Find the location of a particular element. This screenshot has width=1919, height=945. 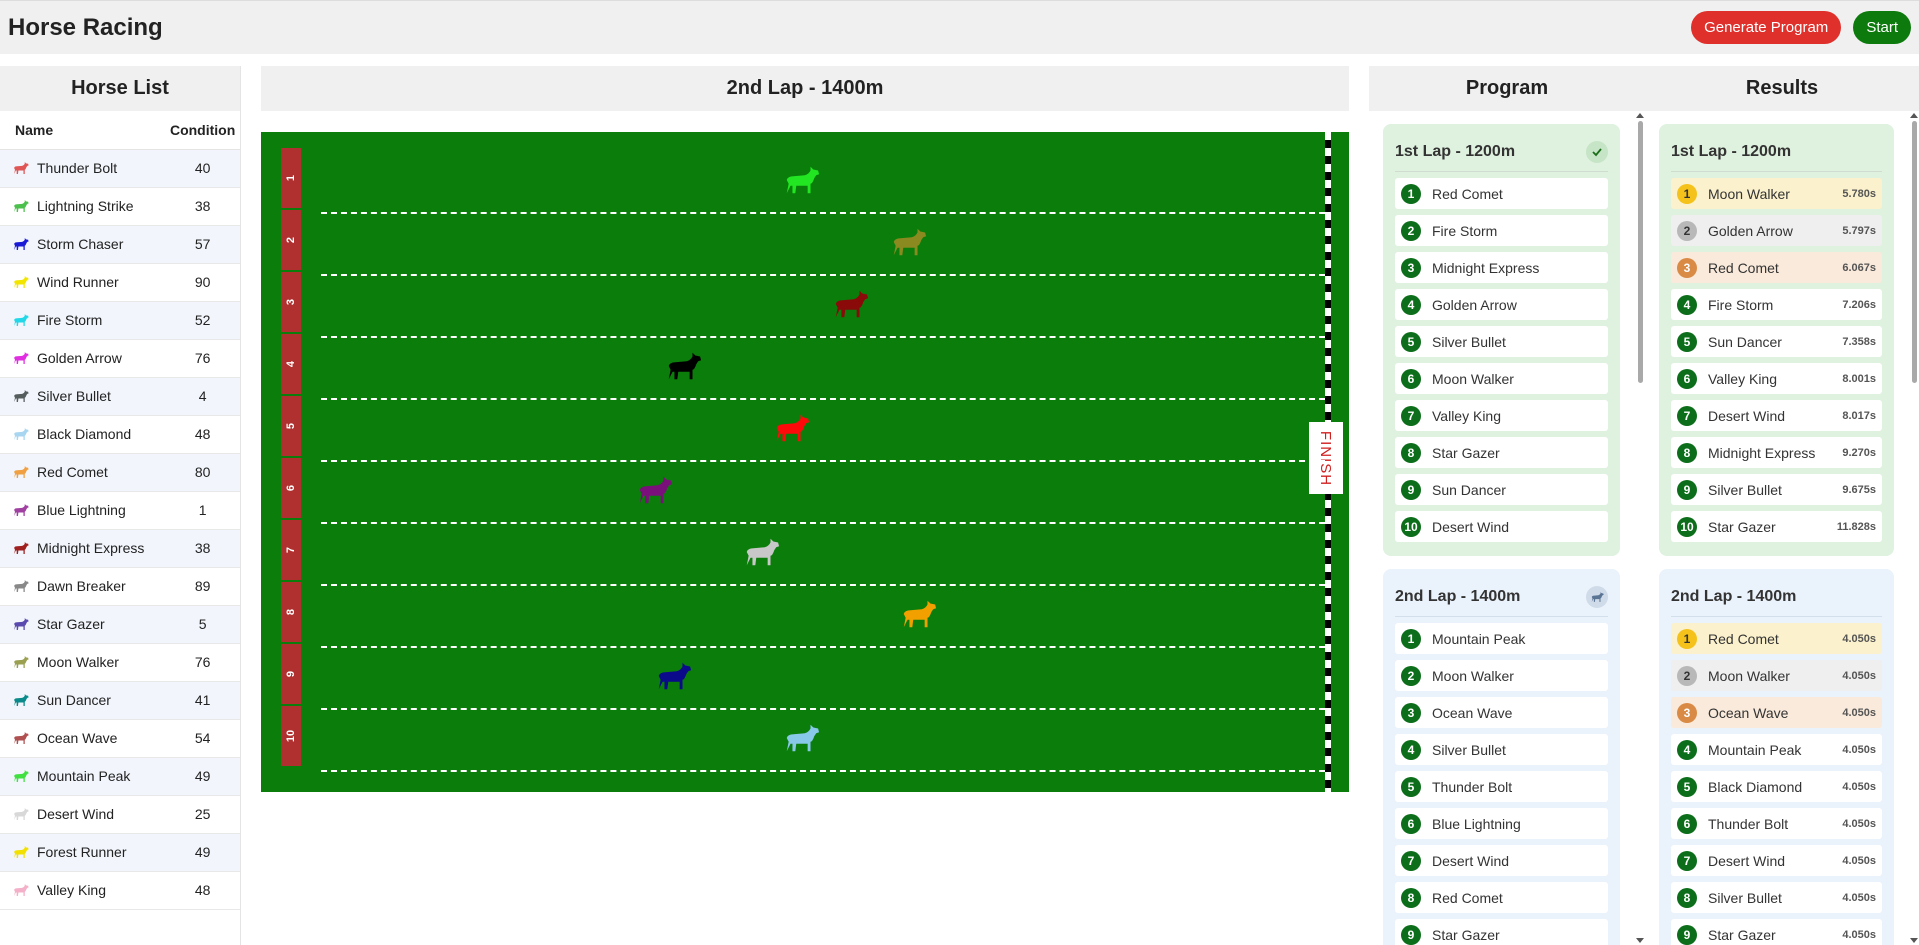

finish-time: 4.050s is located at coordinates (1859, 934).